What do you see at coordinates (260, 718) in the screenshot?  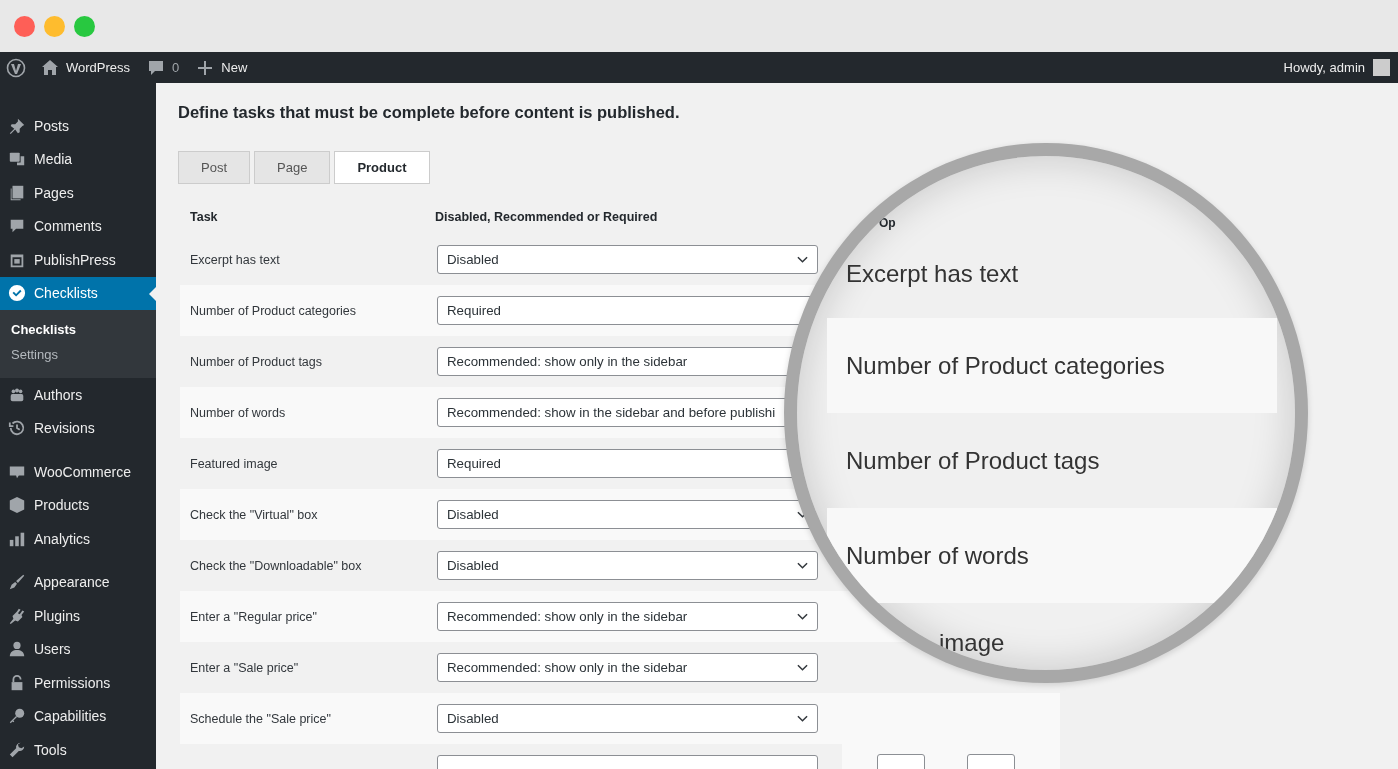 I see `task-label: Schedule the "Sale price"` at bounding box center [260, 718].